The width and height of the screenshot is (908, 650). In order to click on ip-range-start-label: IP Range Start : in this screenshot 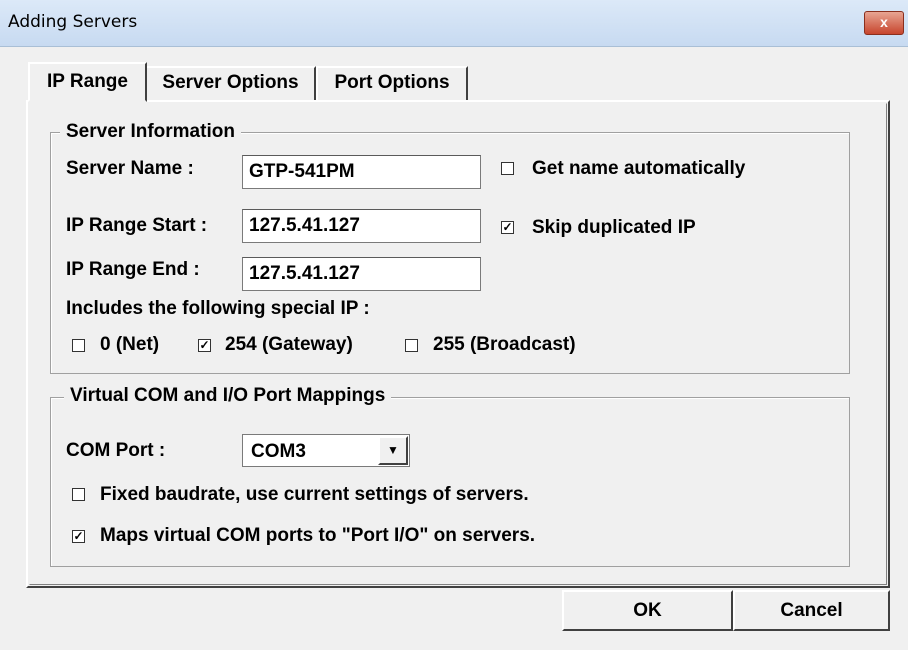, I will do `click(137, 225)`.